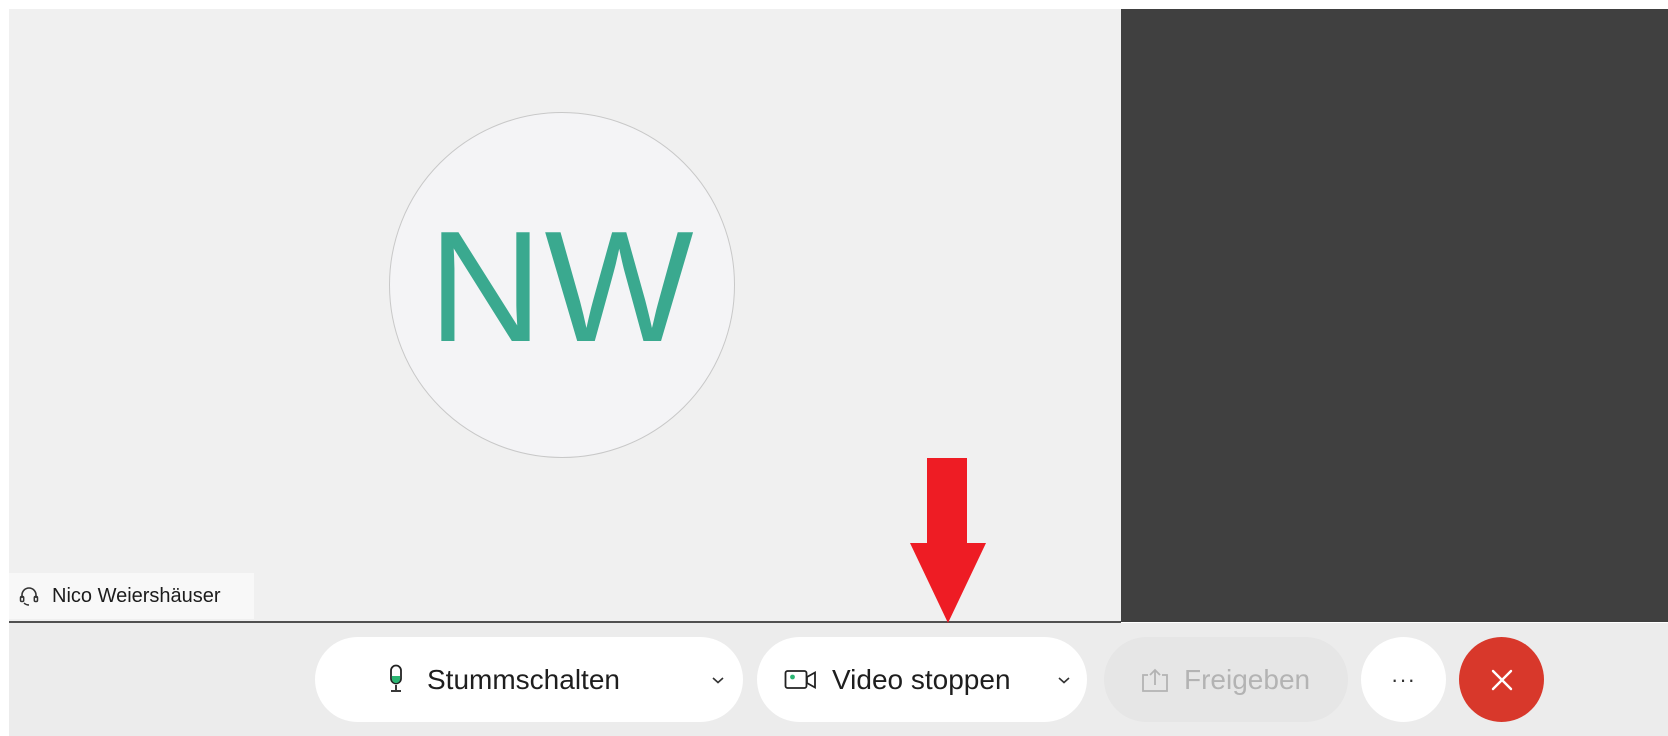 The height and width of the screenshot is (736, 1668). Describe the element at coordinates (801, 680) in the screenshot. I see `video-camera-icon` at that location.